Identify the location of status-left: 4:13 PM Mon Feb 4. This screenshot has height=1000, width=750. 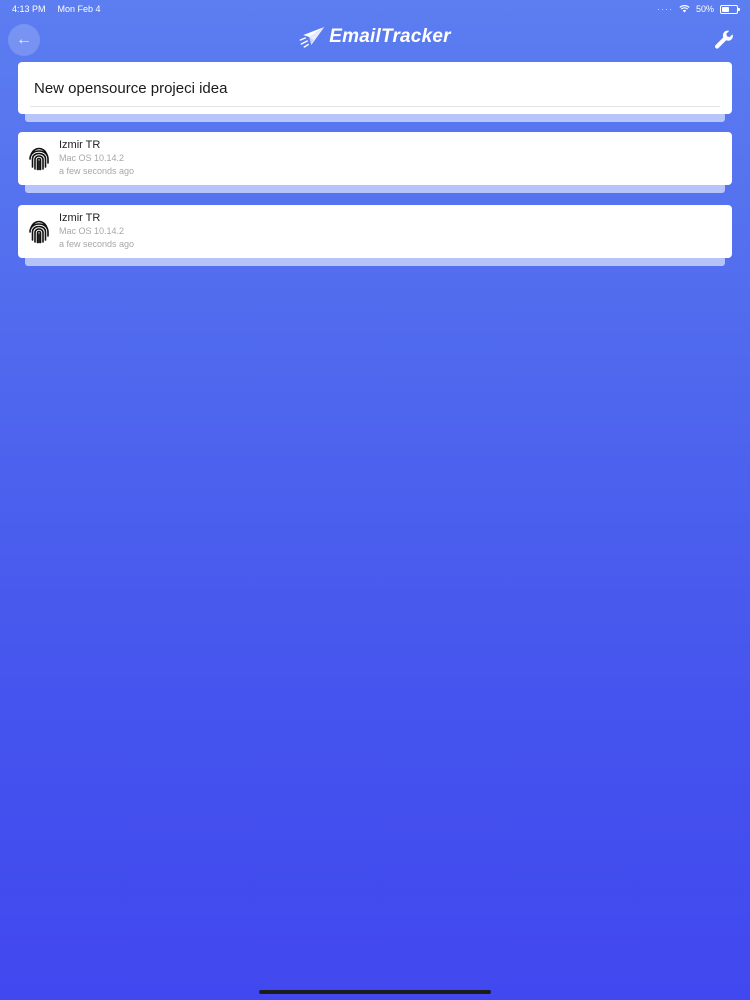
(56, 9).